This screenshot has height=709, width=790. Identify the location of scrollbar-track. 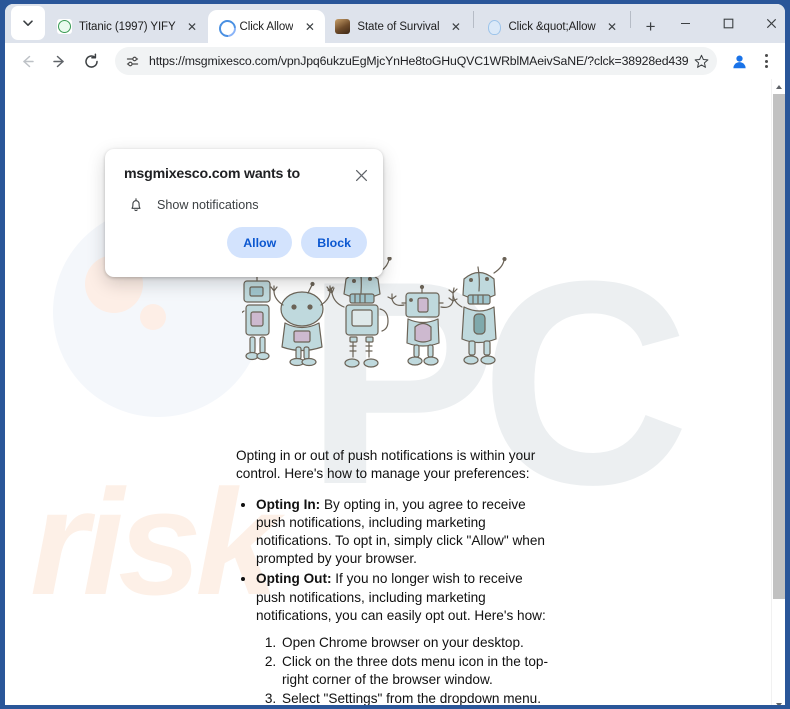
(778, 395).